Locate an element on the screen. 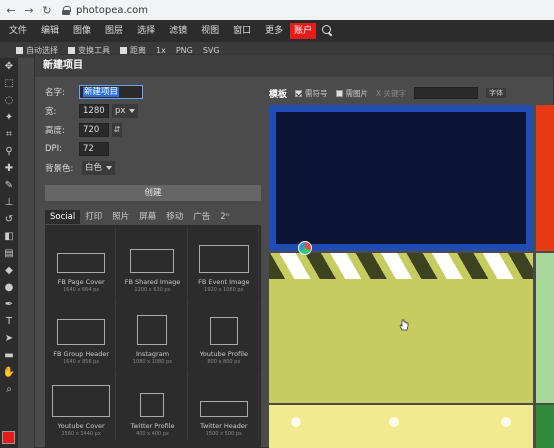  height-field: 720 is located at coordinates (94, 130).